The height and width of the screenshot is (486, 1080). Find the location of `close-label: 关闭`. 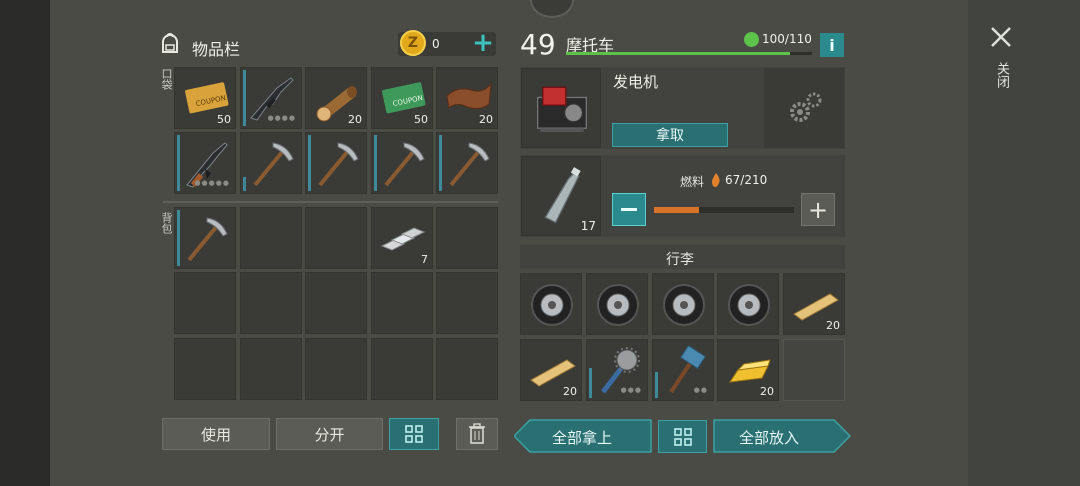

close-label: 关闭 is located at coordinates (1001, 75).